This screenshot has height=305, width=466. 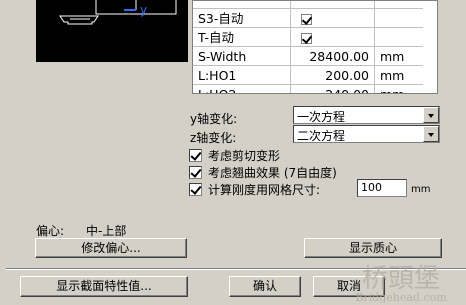 I want to click on grid-row: S3-自动, so click(x=308, y=18).